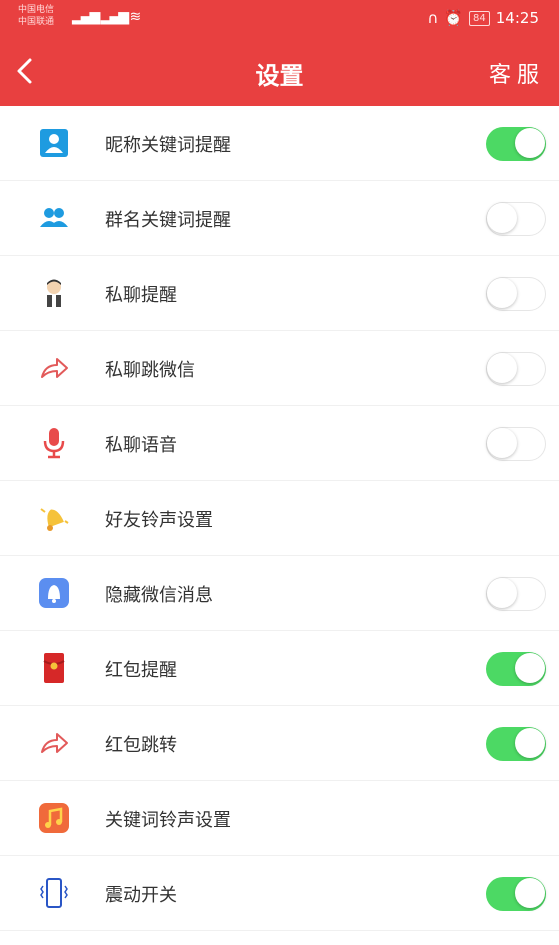 This screenshot has width=559, height=945. What do you see at coordinates (279, 893) in the screenshot?
I see `setting-row: 震动开关` at bounding box center [279, 893].